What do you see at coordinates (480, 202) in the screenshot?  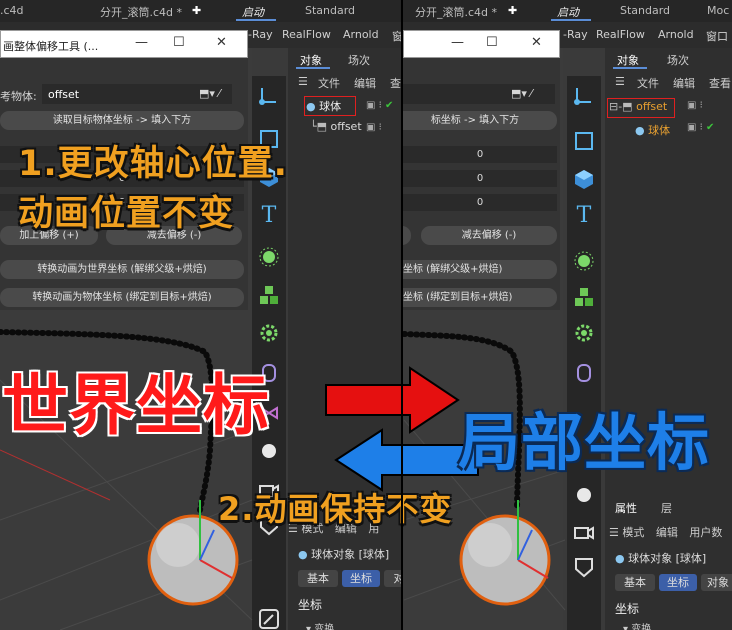 I see `offset-z-field: 0` at bounding box center [480, 202].